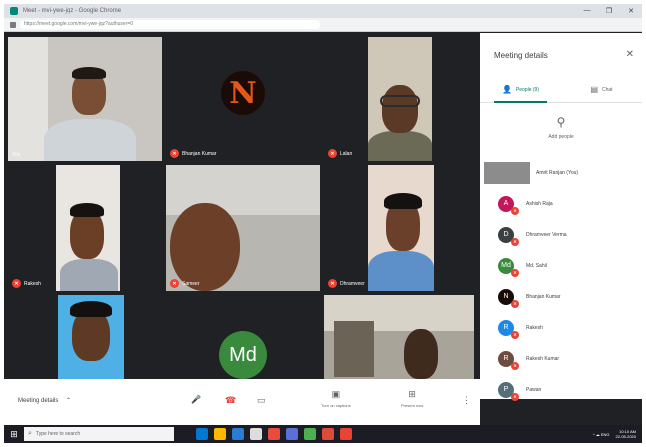 The image size is (646, 447). What do you see at coordinates (243, 355) in the screenshot?
I see `participant-avatar: Md` at bounding box center [243, 355].